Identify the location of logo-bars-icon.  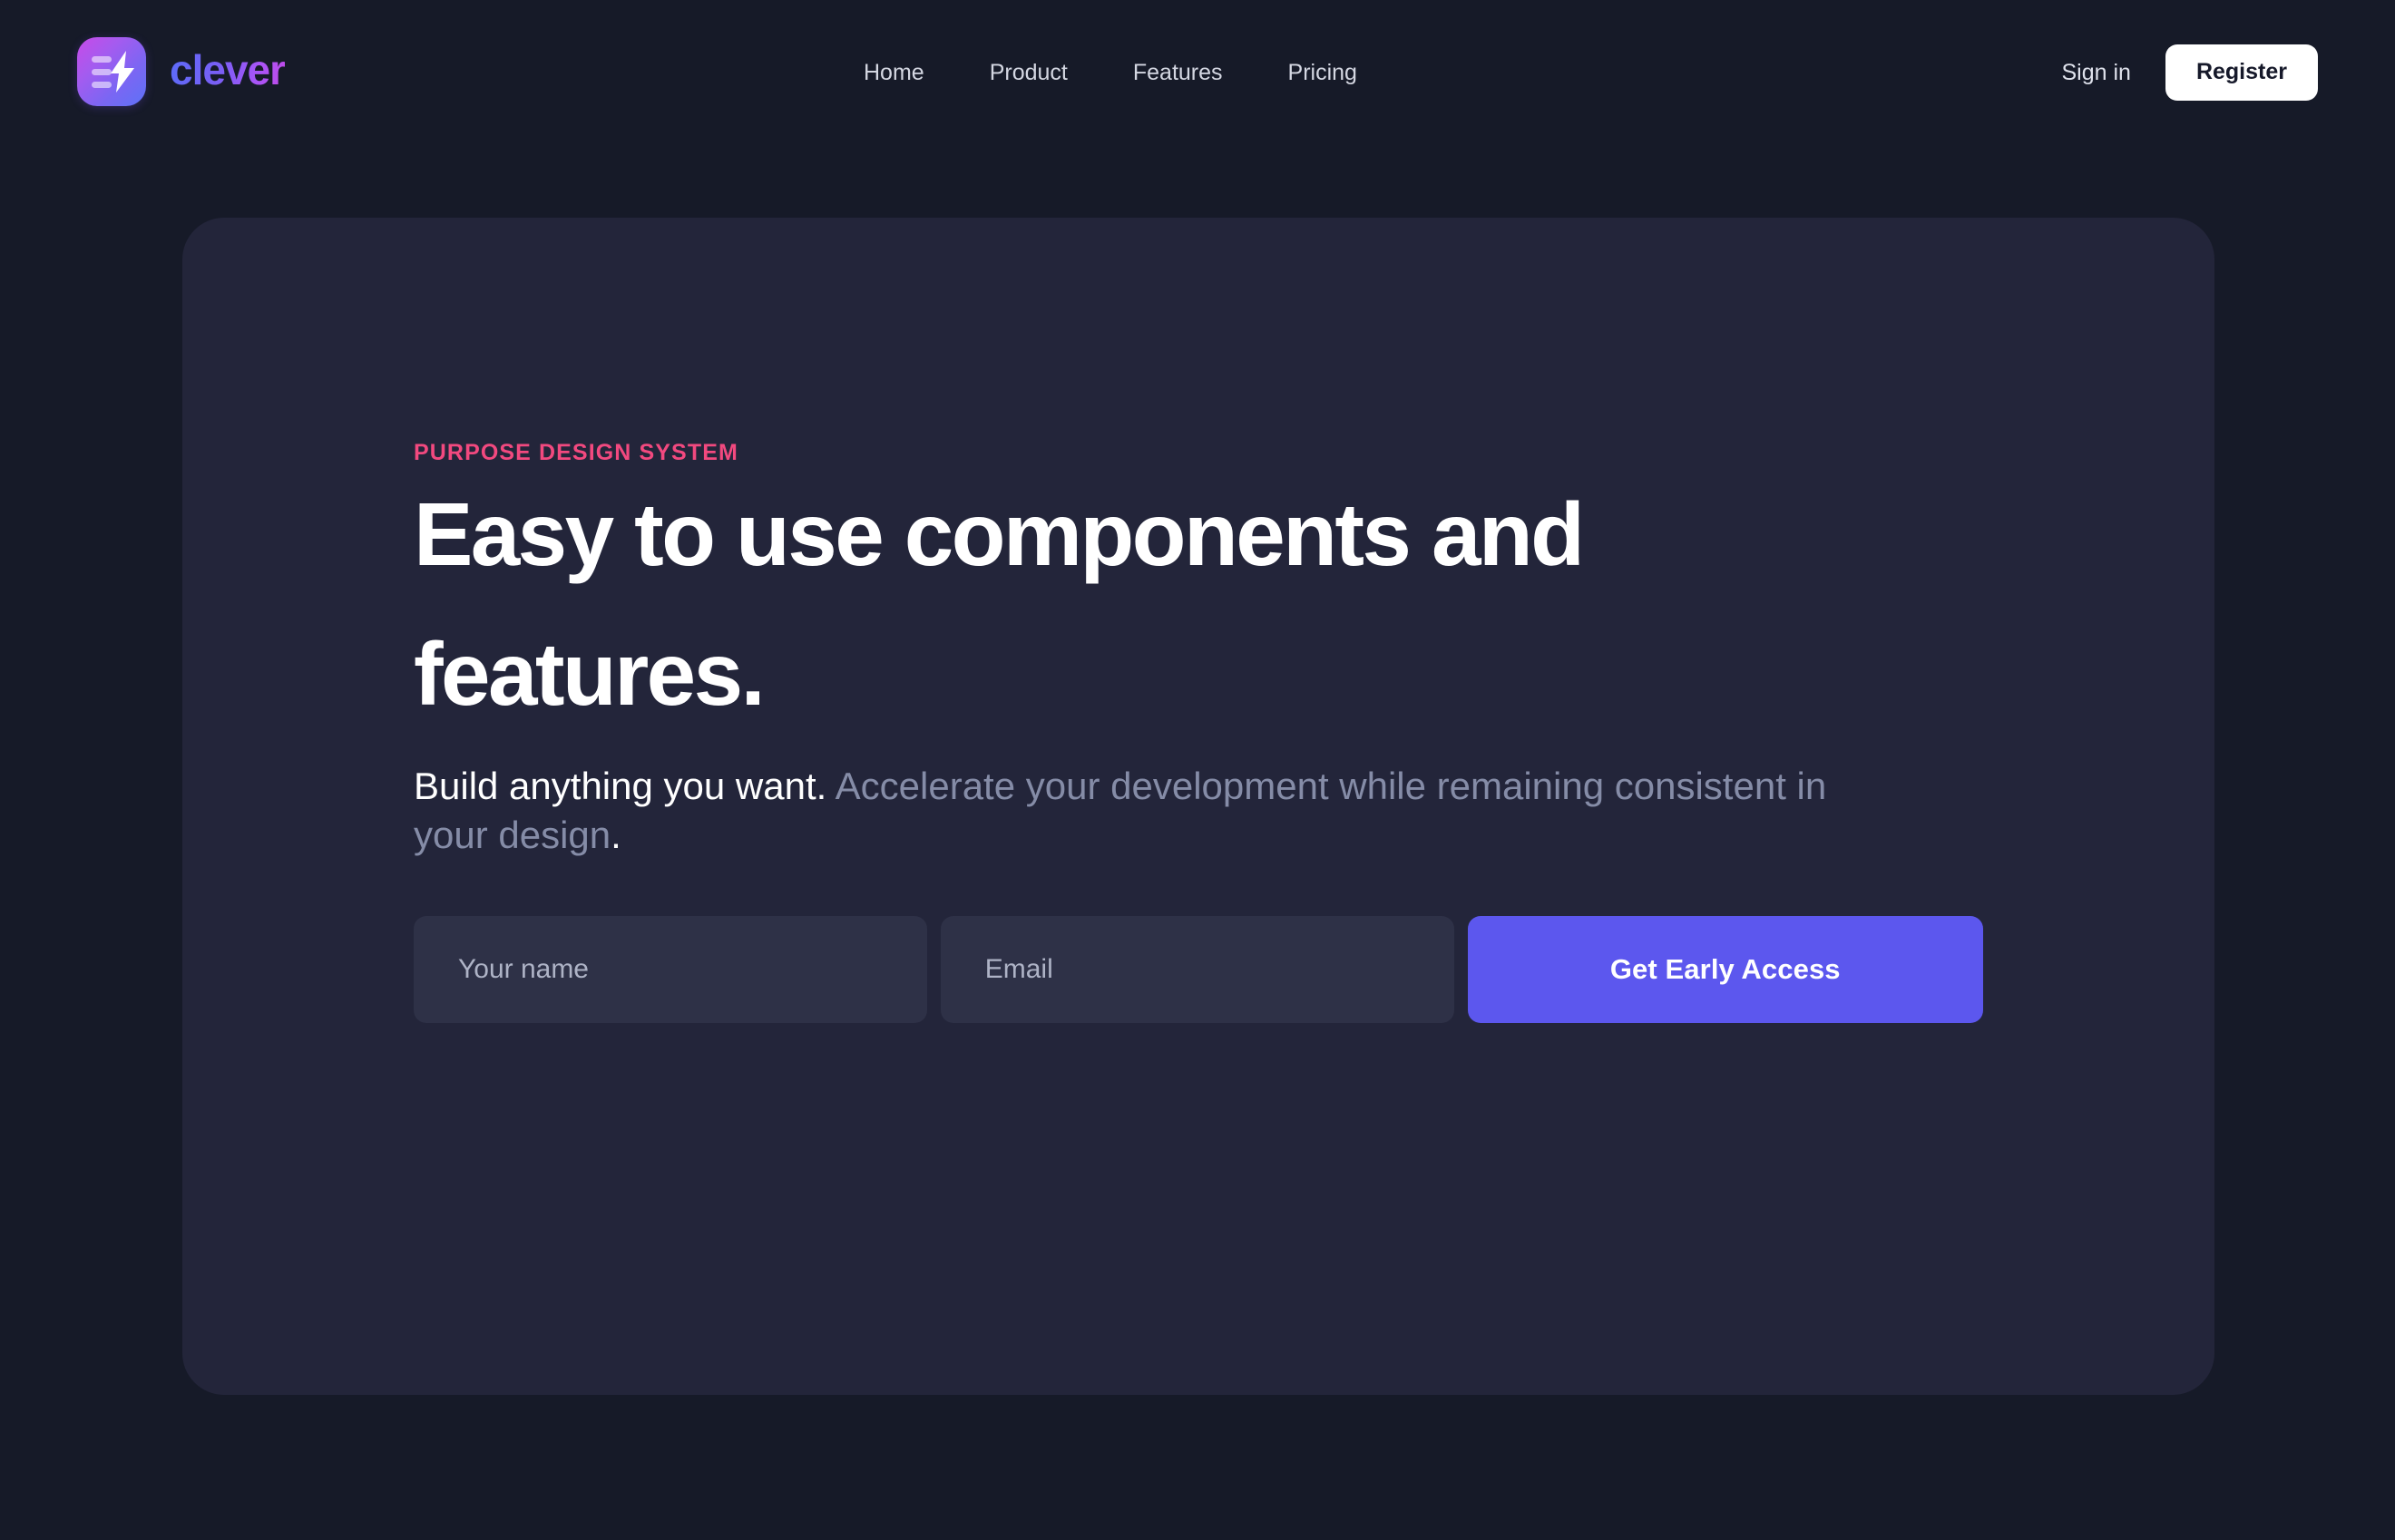
(102, 72).